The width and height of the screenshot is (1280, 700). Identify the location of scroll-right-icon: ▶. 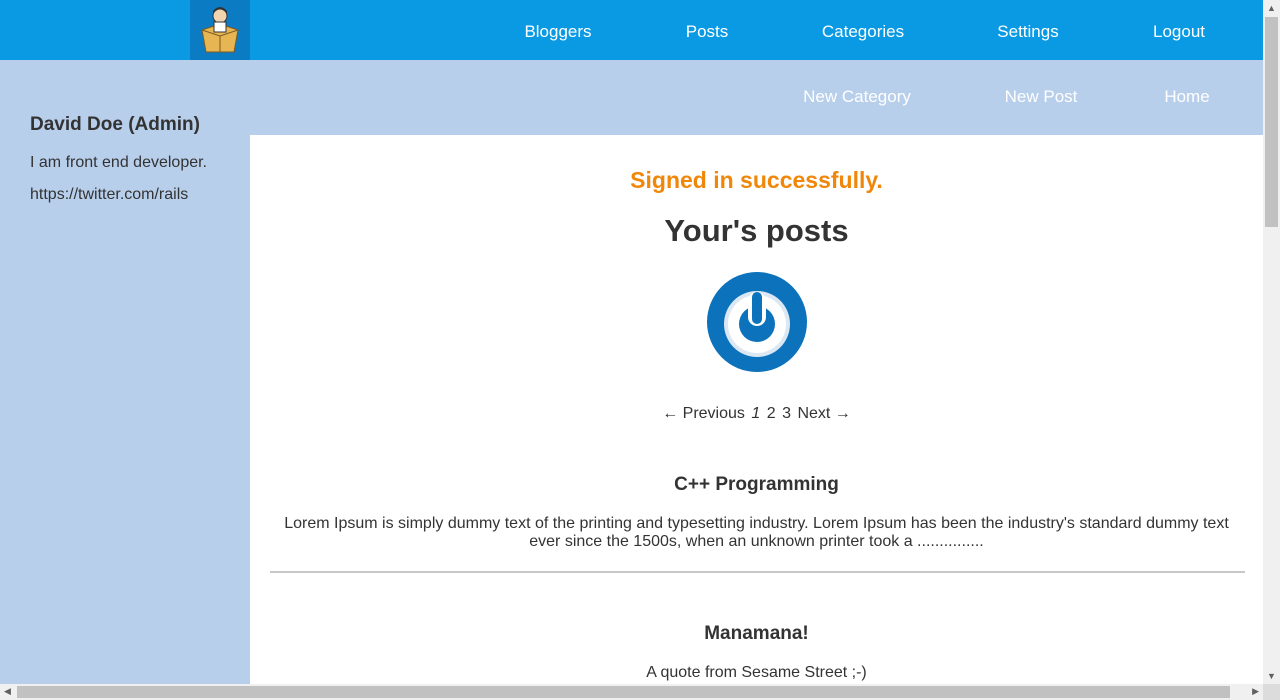
(1255, 691).